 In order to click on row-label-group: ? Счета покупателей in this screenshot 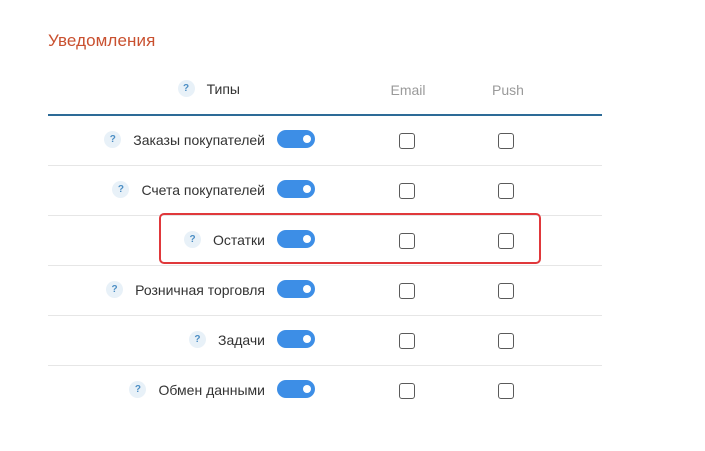, I will do `click(188, 189)`.